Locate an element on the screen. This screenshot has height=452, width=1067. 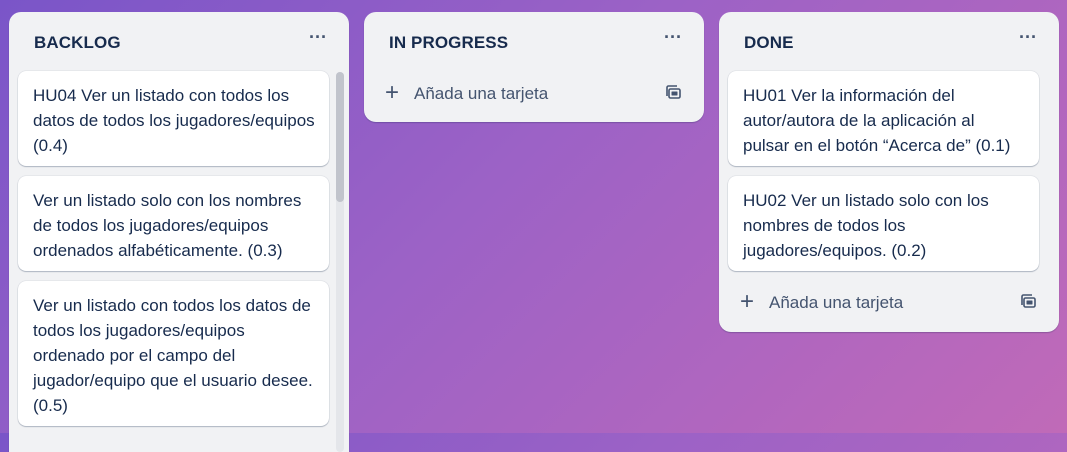
scrollbar-thumb is located at coordinates (340, 137).